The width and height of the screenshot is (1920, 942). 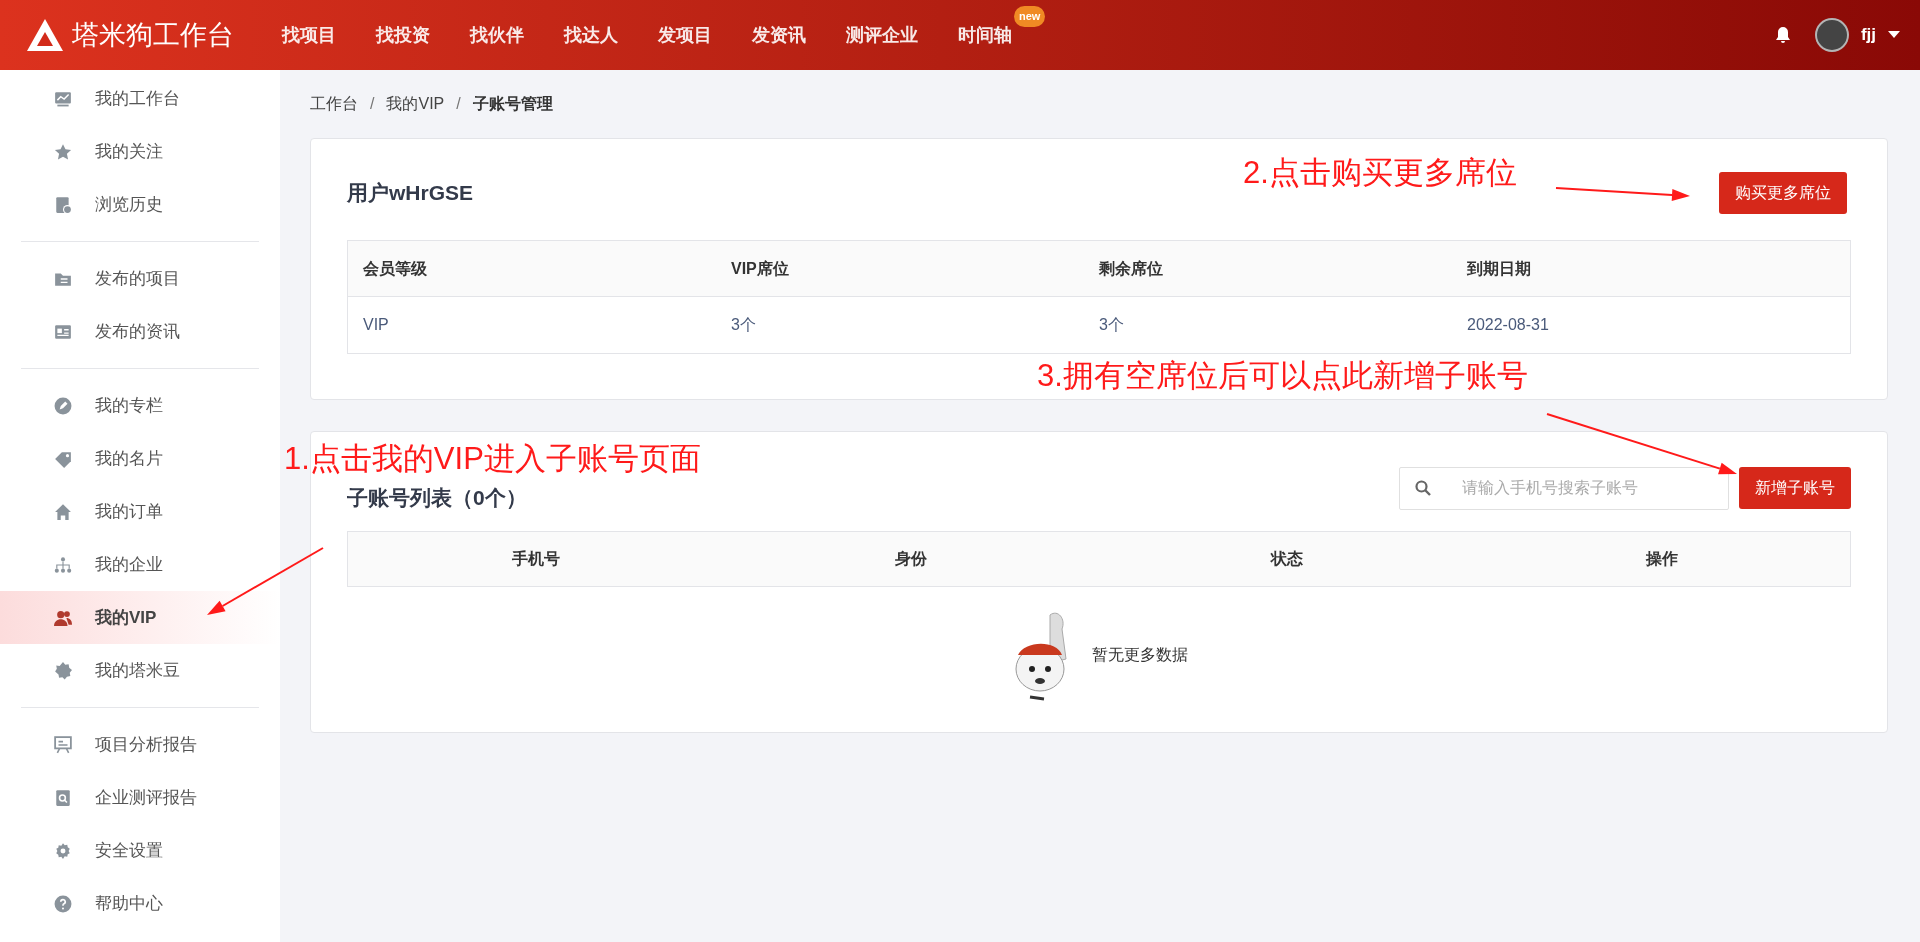 What do you see at coordinates (140, 204) in the screenshot?
I see `sidebar-item: 浏览历史` at bounding box center [140, 204].